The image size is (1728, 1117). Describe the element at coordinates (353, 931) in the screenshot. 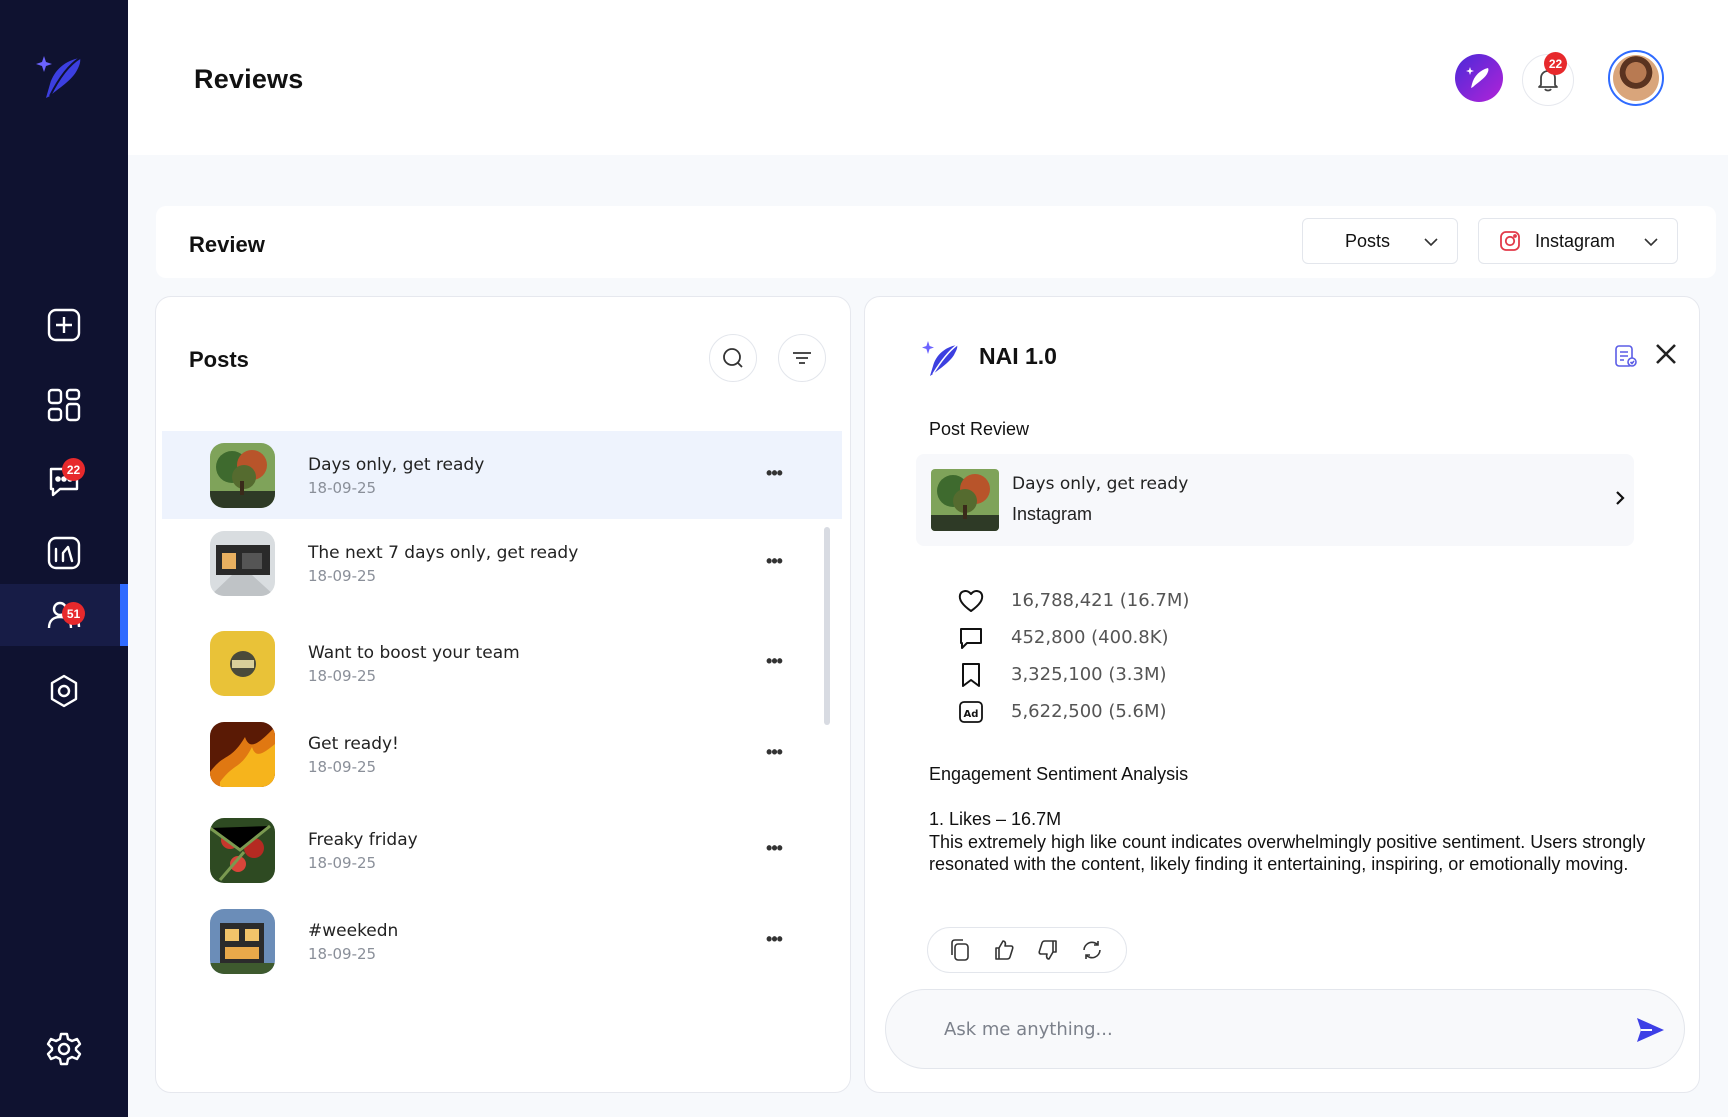

I see `post-title: #weekedn` at that location.